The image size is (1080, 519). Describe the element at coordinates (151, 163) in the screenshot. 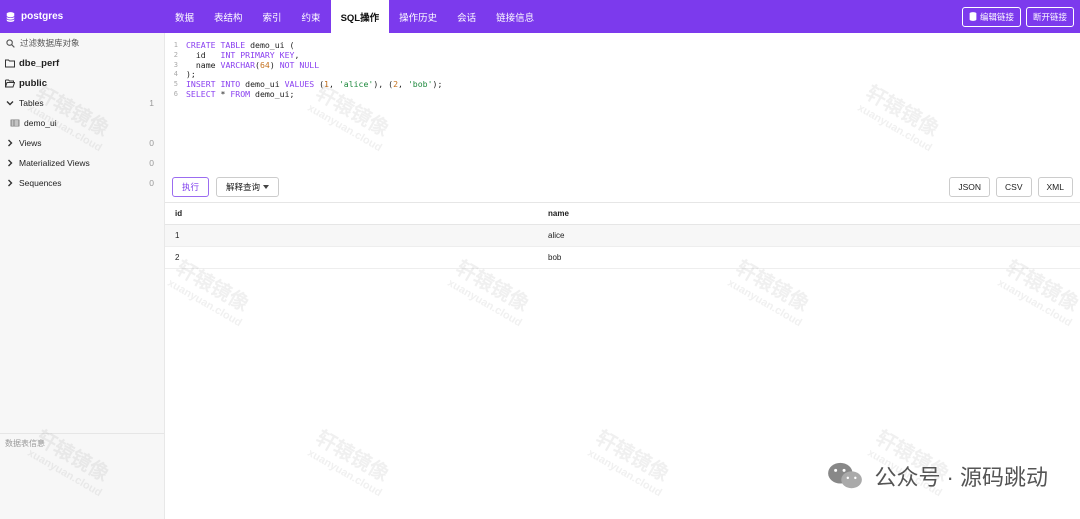

I see `mviews-count: 0` at that location.